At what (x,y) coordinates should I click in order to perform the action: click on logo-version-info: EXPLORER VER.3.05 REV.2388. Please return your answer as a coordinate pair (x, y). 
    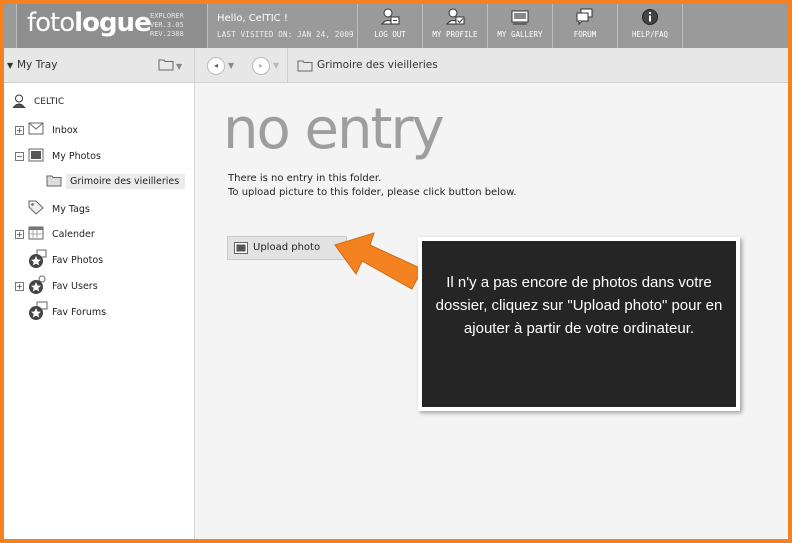
    Looking at the image, I should click on (167, 25).